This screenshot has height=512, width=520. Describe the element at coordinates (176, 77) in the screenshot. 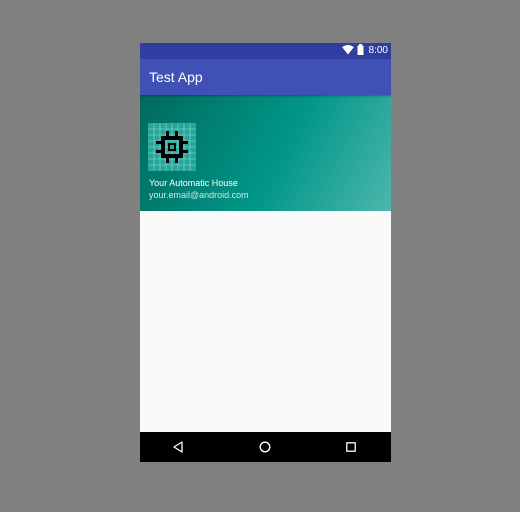

I see `app-title: Test App` at that location.